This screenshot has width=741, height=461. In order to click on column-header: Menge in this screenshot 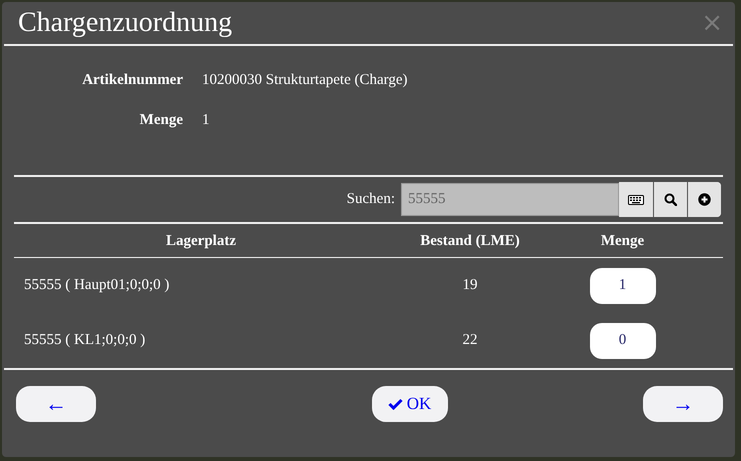, I will do `click(623, 241)`.